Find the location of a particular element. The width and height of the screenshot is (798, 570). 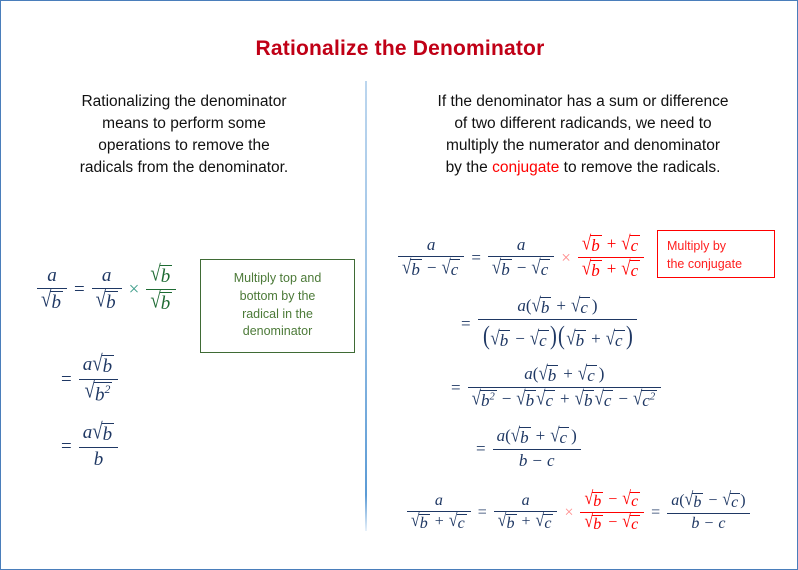

left-equation-step-3: = a √ b b is located at coordinates (88, 445).